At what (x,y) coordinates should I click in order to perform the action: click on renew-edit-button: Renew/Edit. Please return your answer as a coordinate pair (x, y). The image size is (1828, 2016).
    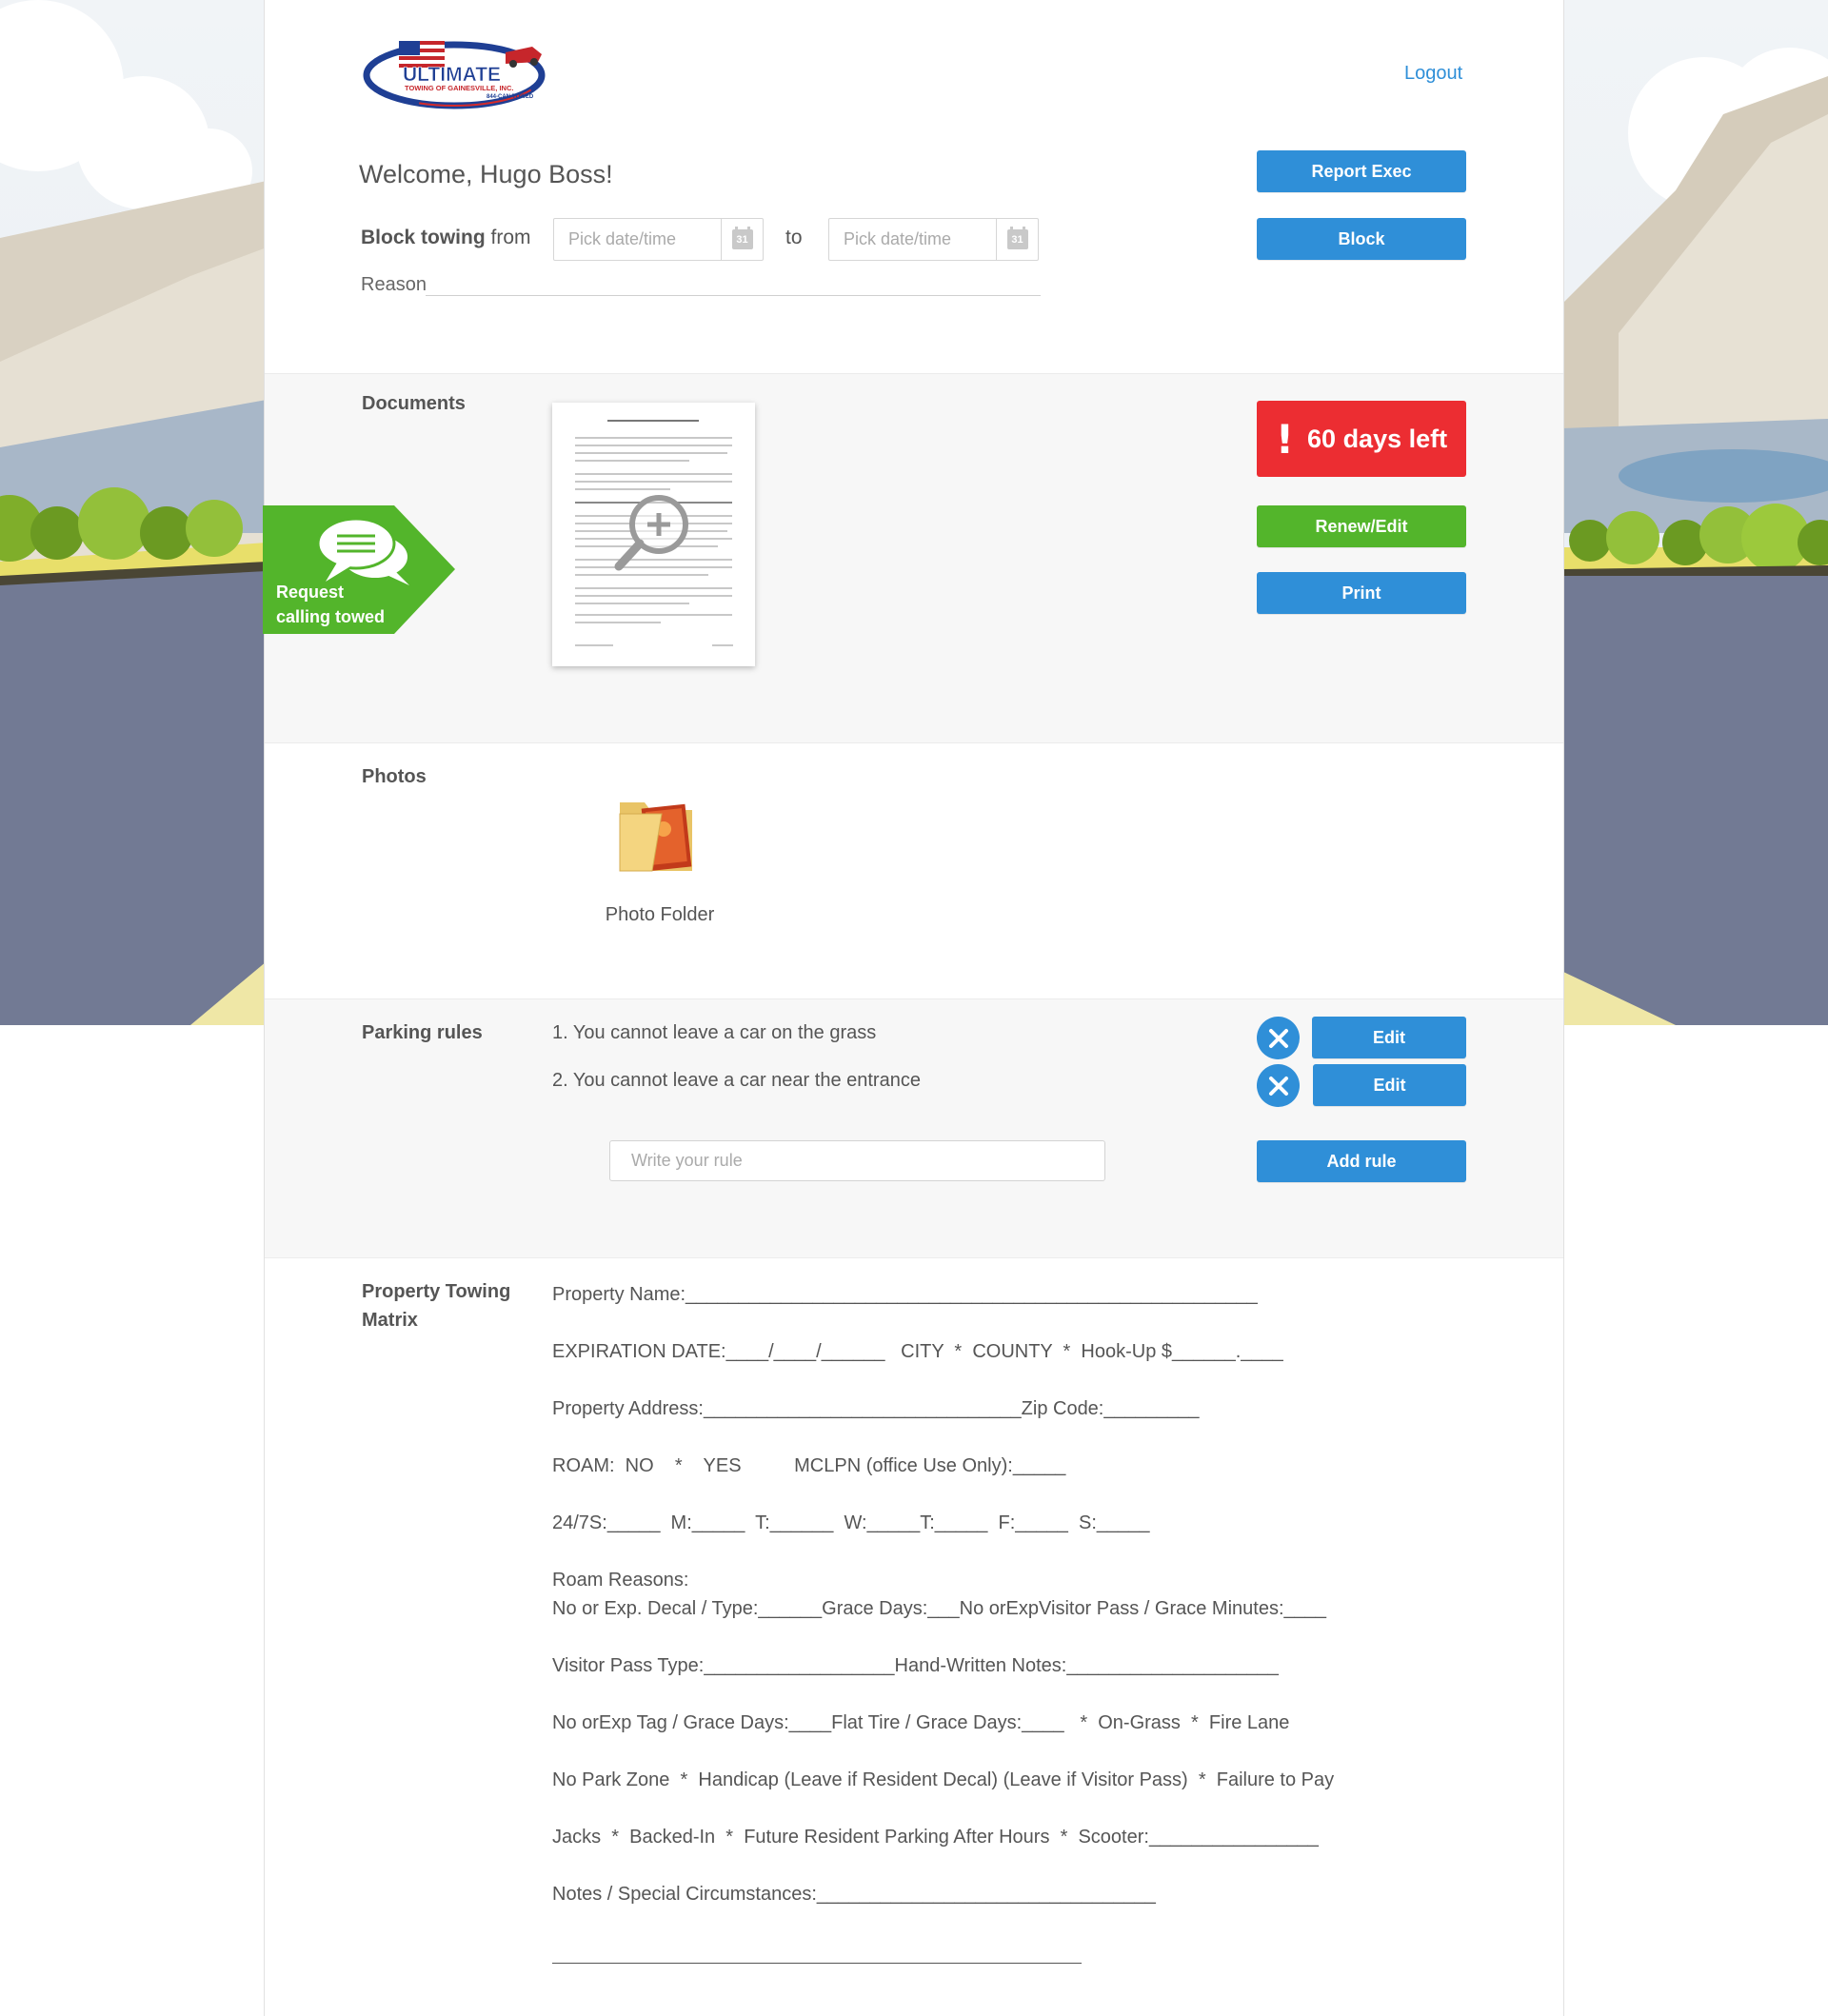
    Looking at the image, I should click on (1361, 526).